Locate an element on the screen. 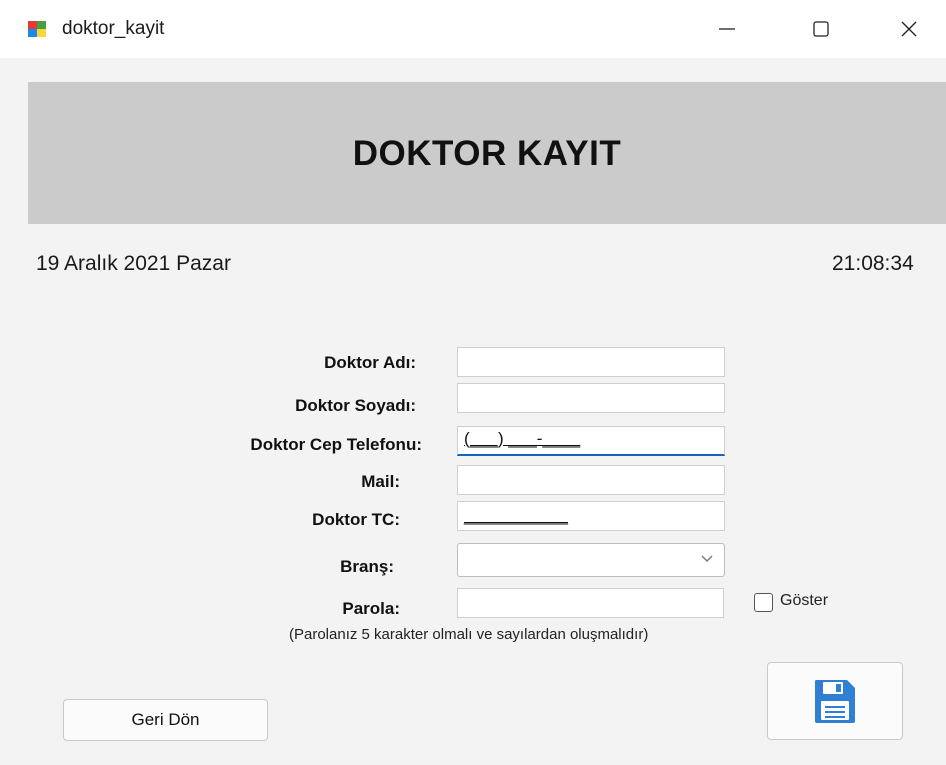 The width and height of the screenshot is (946, 765). last-name-input is located at coordinates (591, 398).